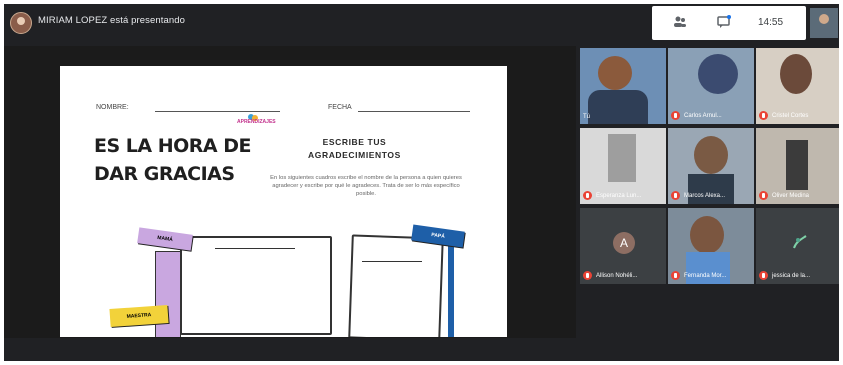 The width and height of the screenshot is (843, 365). I want to click on name-line, so click(217, 111).